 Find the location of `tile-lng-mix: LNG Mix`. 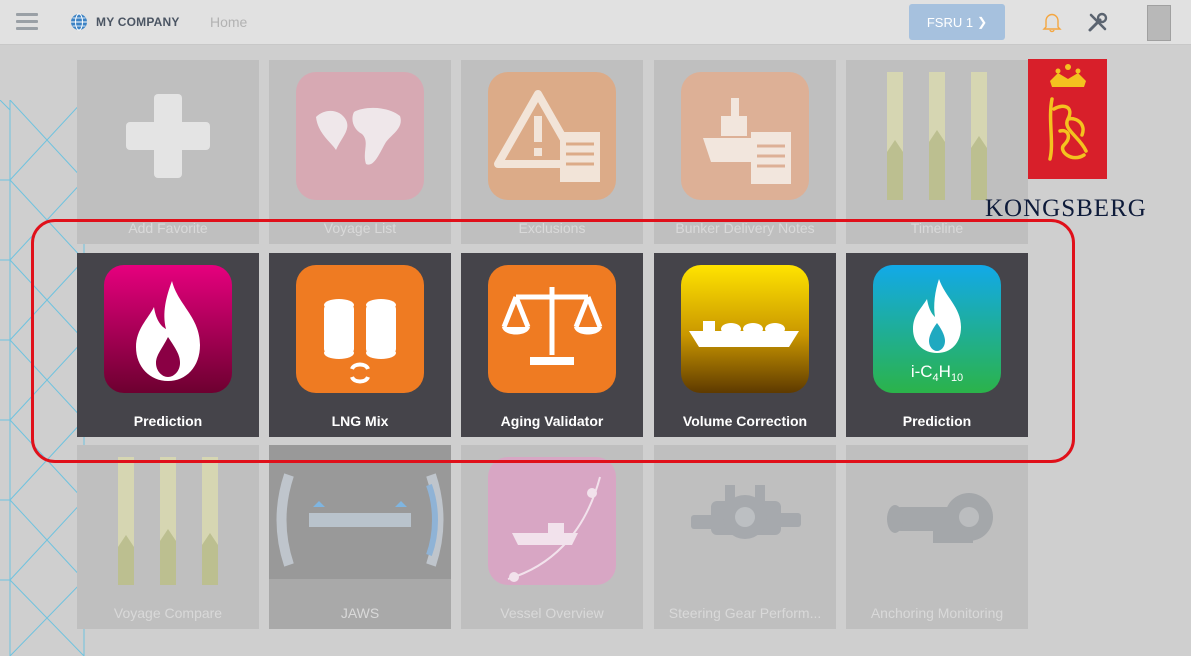

tile-lng-mix: LNG Mix is located at coordinates (360, 345).